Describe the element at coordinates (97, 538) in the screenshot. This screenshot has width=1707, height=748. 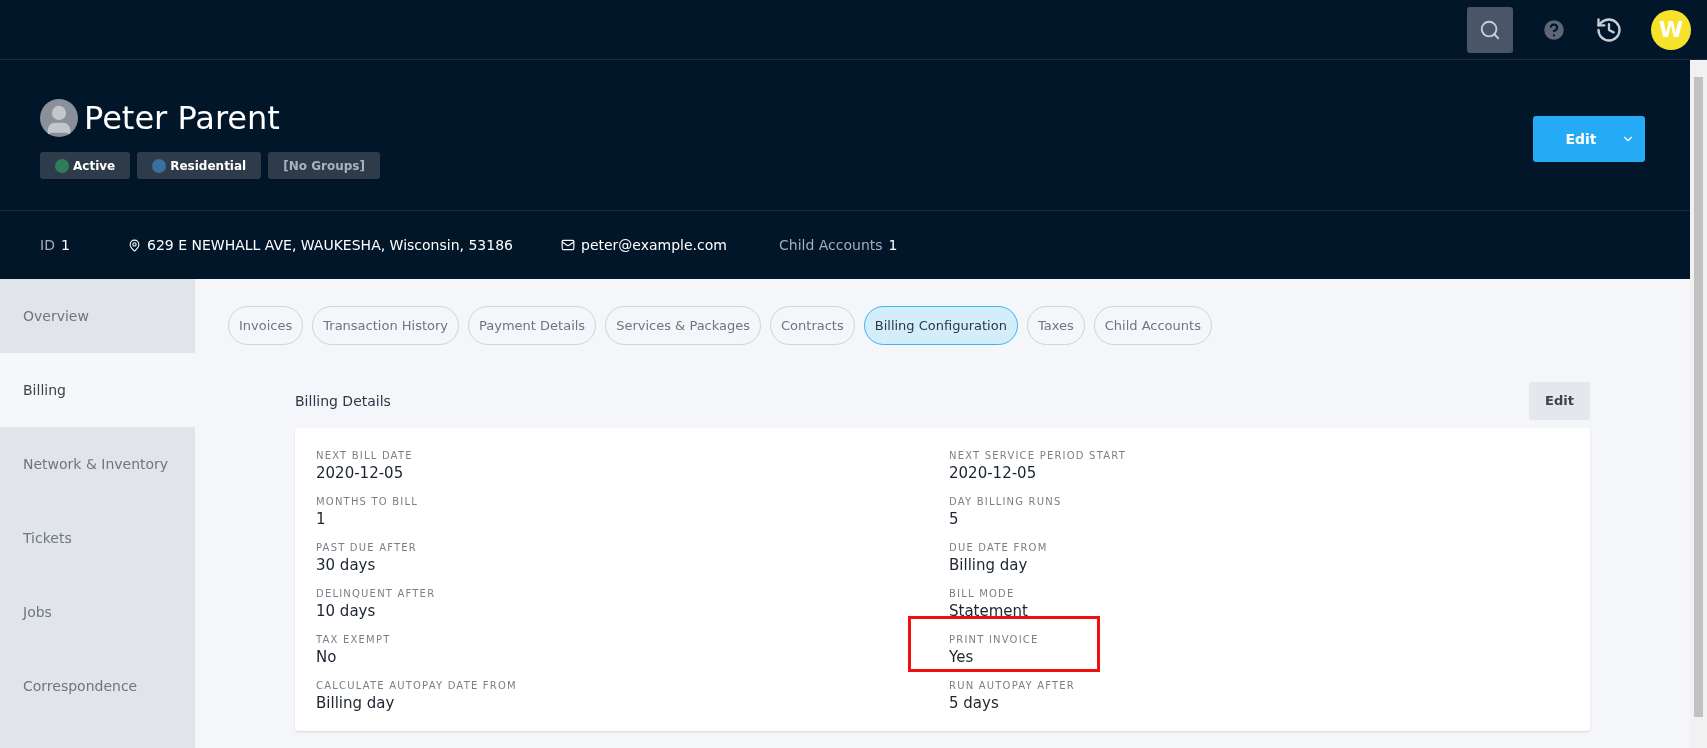
I see `sidebar-item: Tickets` at that location.